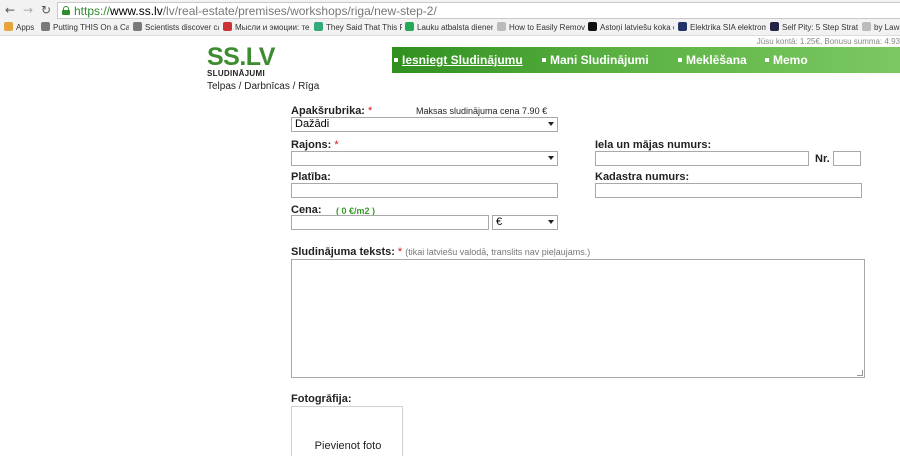  Describe the element at coordinates (860, 373) in the screenshot. I see `resize-grip-icon` at that location.